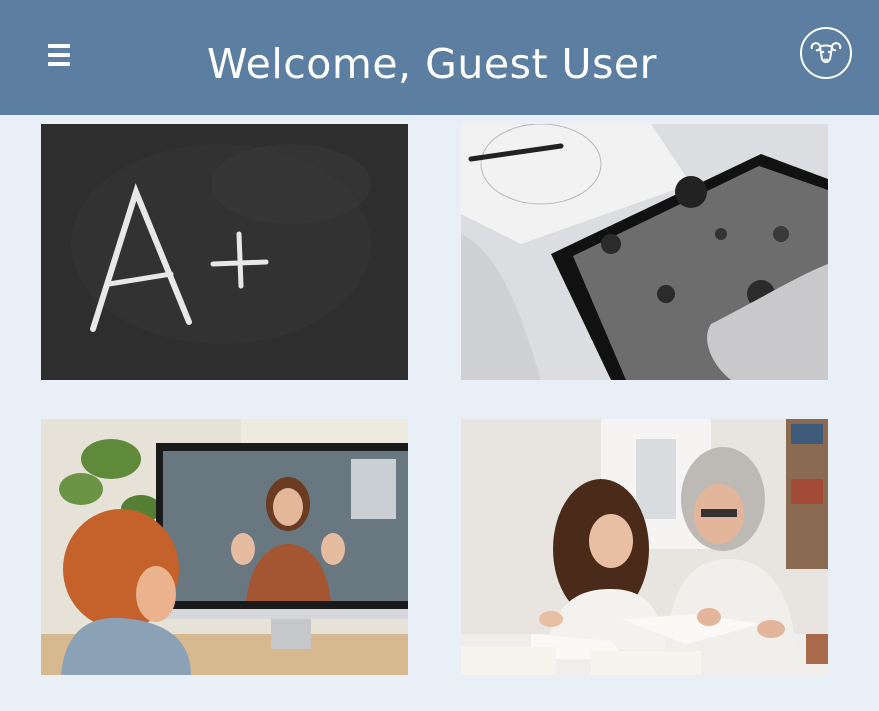  Describe the element at coordinates (432, 64) in the screenshot. I see `page-title: Welcome, Guest User` at that location.